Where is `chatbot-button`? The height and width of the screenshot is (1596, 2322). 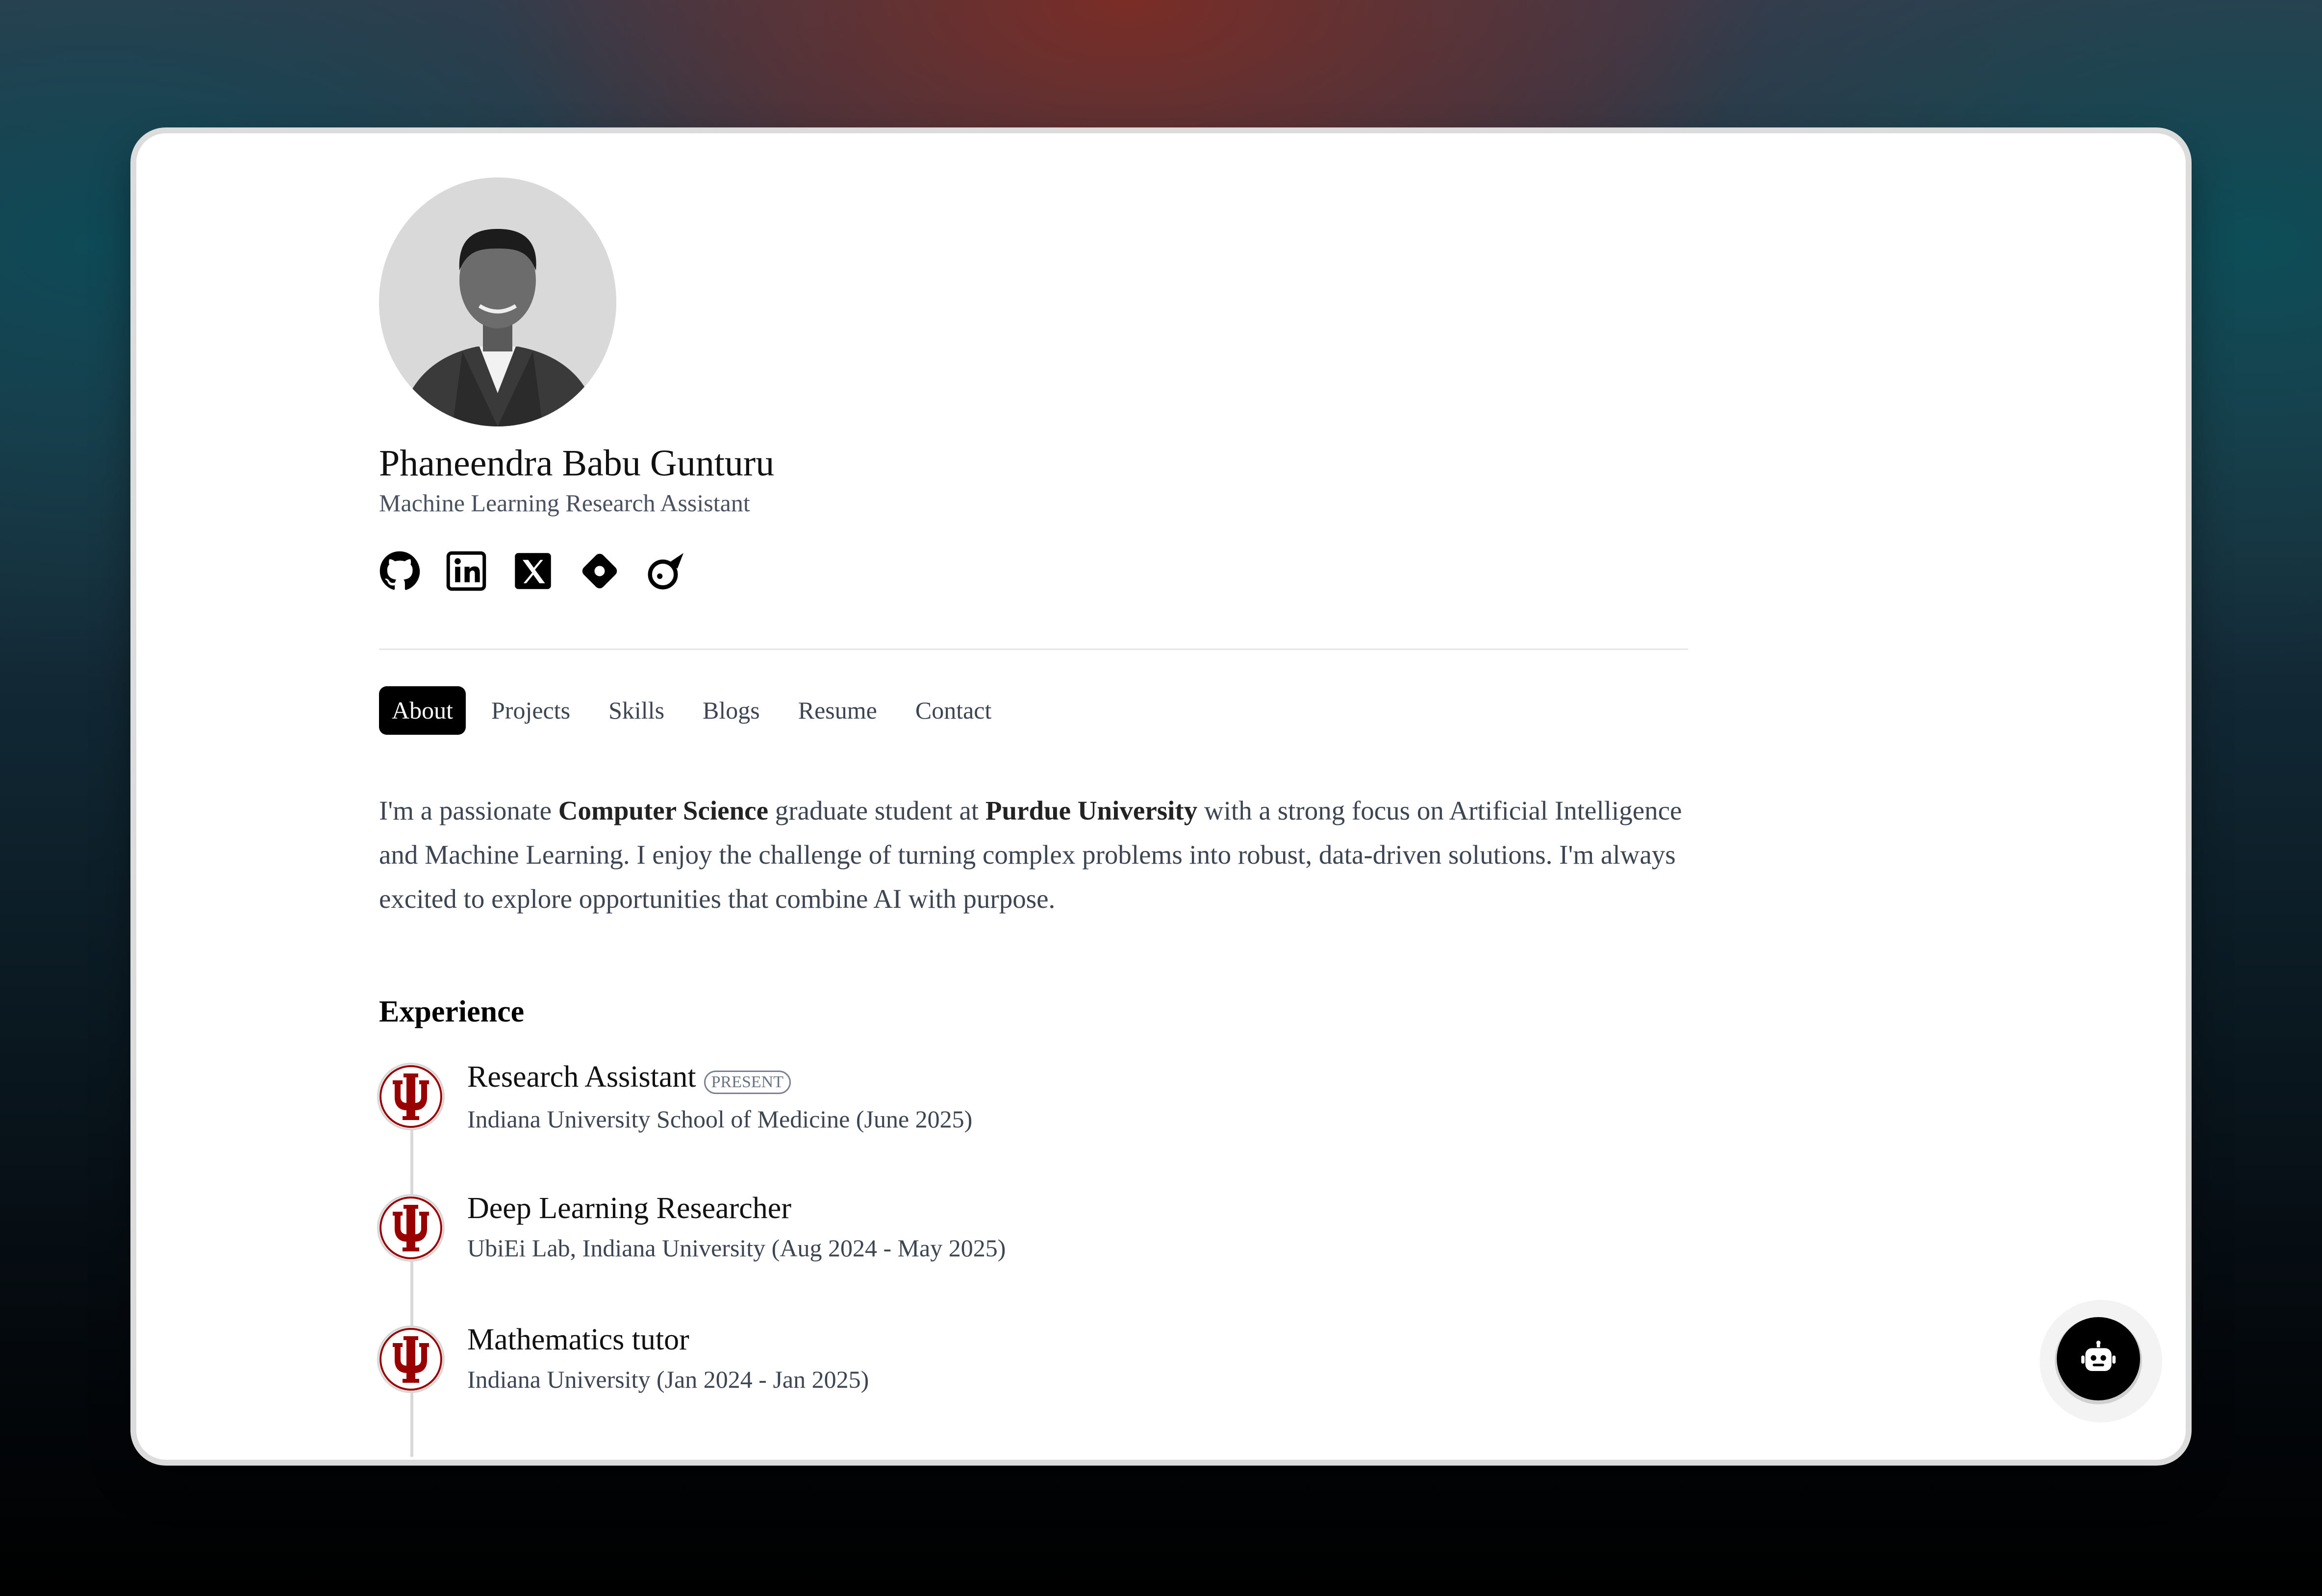
chatbot-button is located at coordinates (2098, 1358).